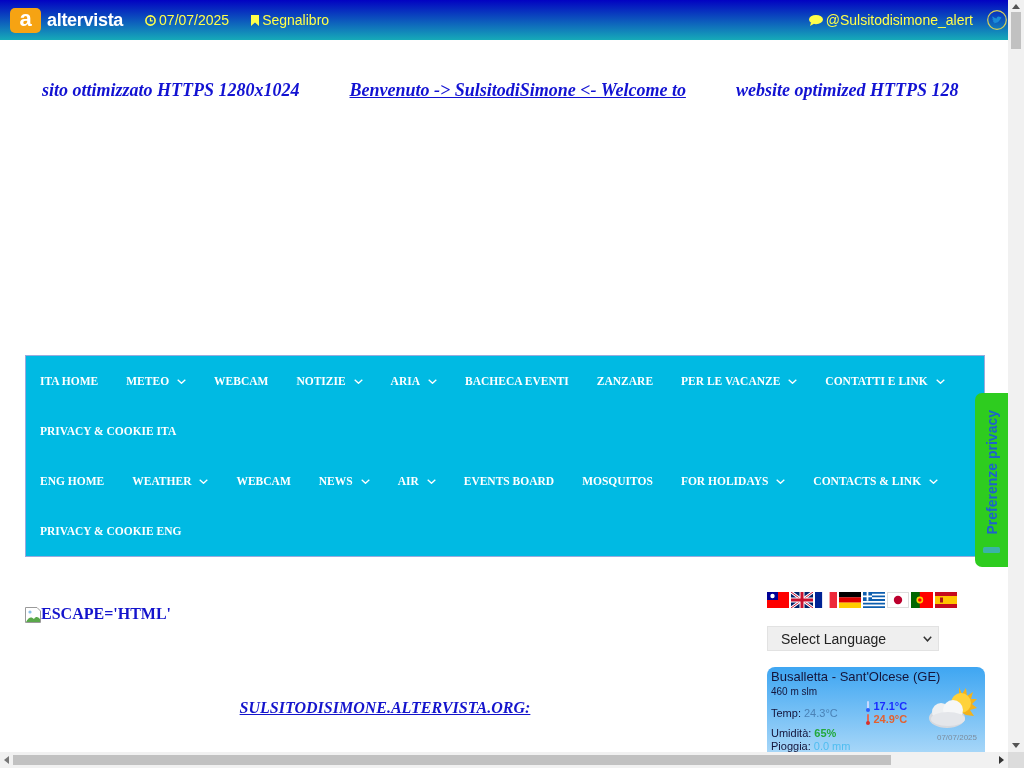 The height and width of the screenshot is (768, 1024). What do you see at coordinates (956, 737) in the screenshot?
I see `weather-date: 07/07/2025` at bounding box center [956, 737].